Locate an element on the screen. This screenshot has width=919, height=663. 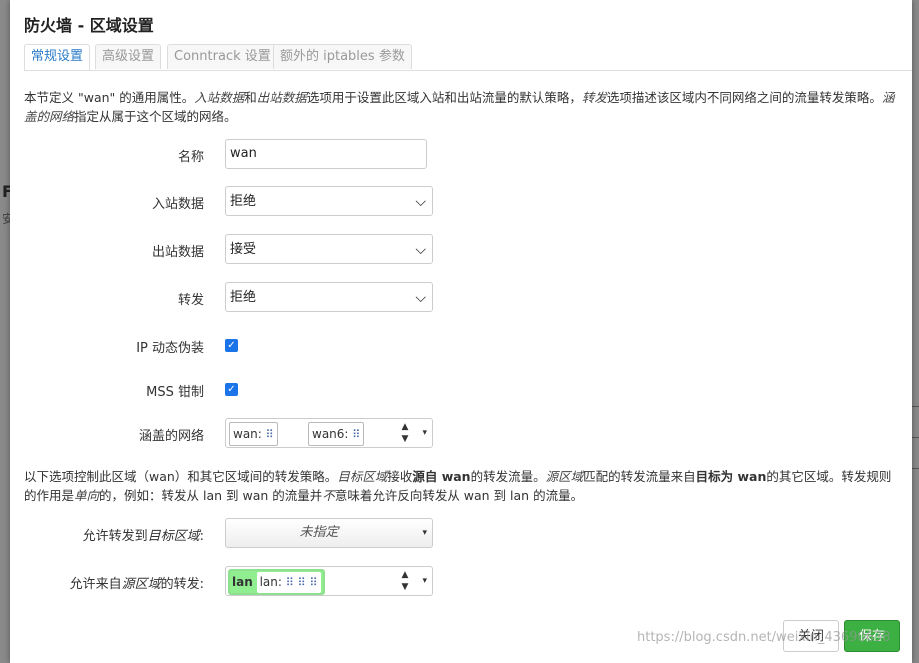
label-text: : is located at coordinates (201, 536).